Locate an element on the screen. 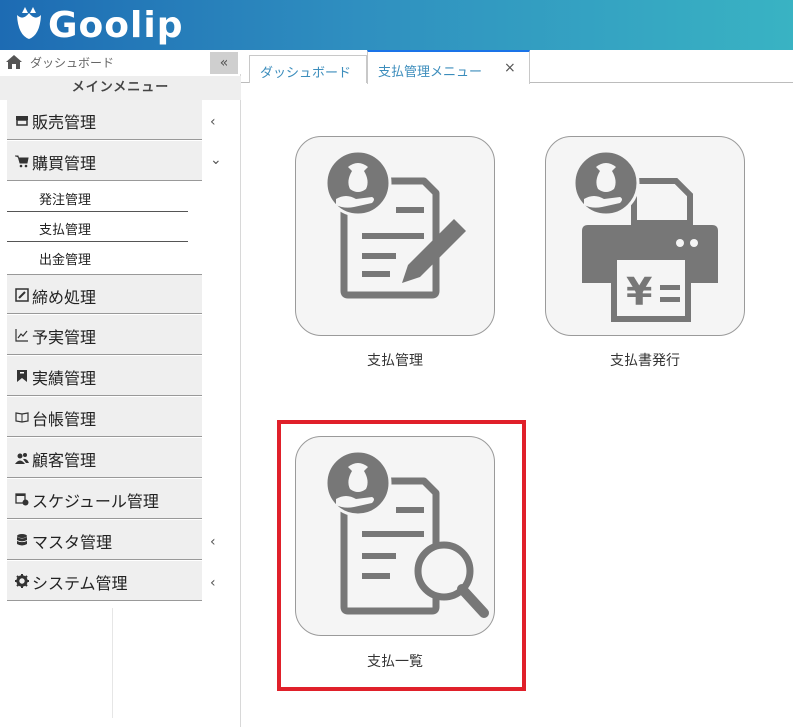 This screenshot has width=793, height=727. payment-document-issue-card: ¥ is located at coordinates (645, 236).